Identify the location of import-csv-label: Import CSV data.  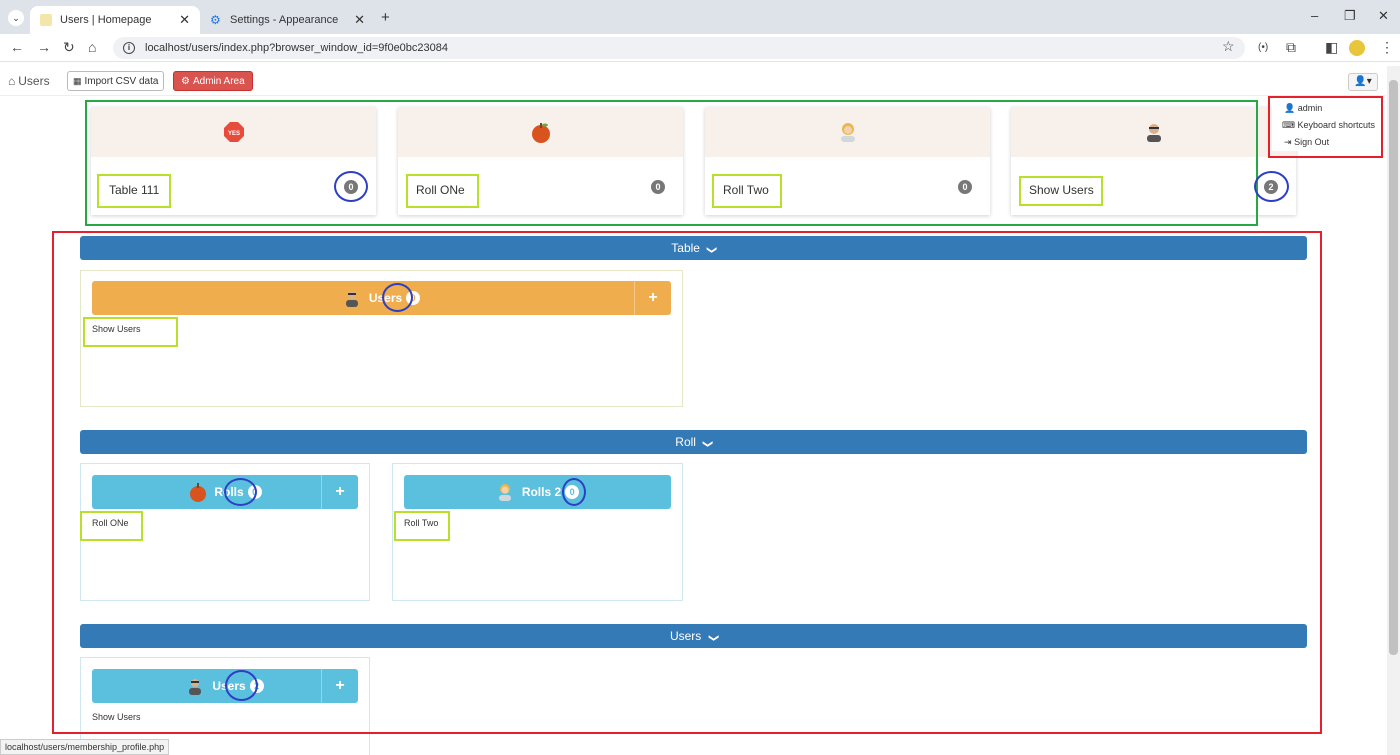
(121, 81).